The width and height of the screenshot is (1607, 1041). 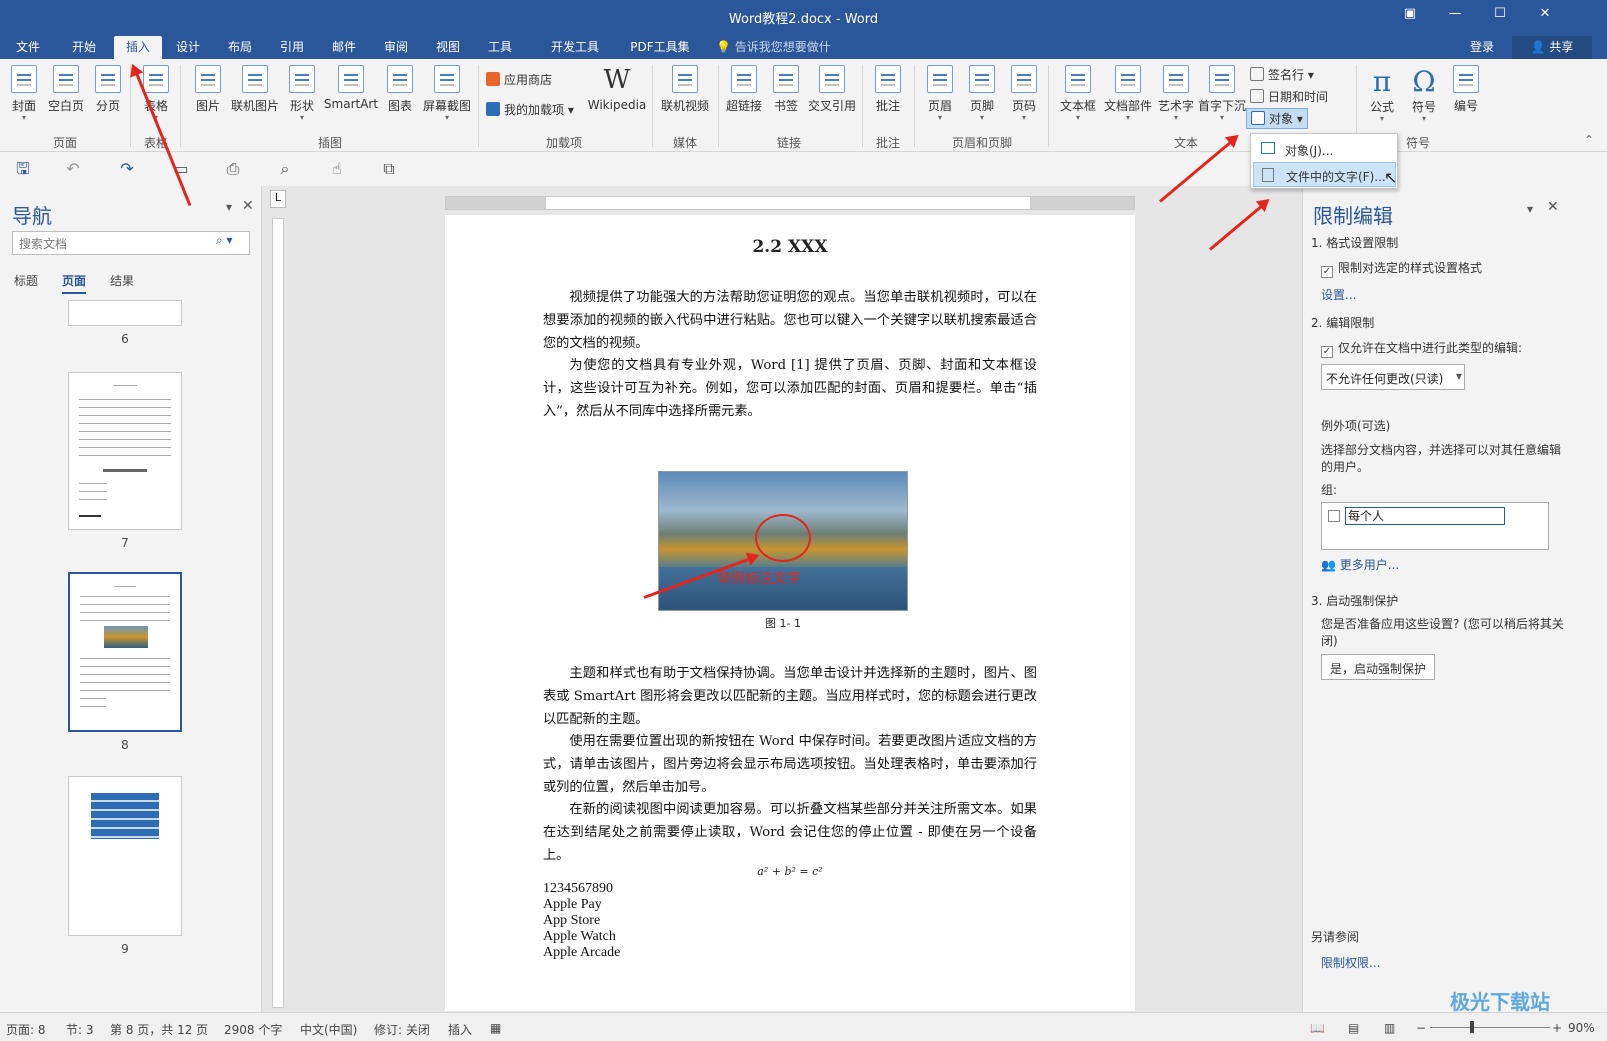 I want to click on status-language: 中文(中国), so click(x=328, y=1029).